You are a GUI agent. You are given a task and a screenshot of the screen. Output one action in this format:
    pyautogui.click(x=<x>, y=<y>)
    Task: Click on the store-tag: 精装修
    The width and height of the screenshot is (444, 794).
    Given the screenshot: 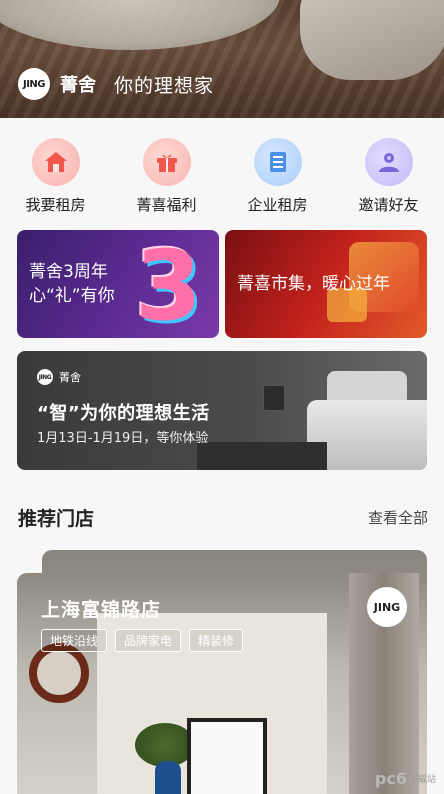 What is the action you would take?
    pyautogui.click(x=216, y=640)
    